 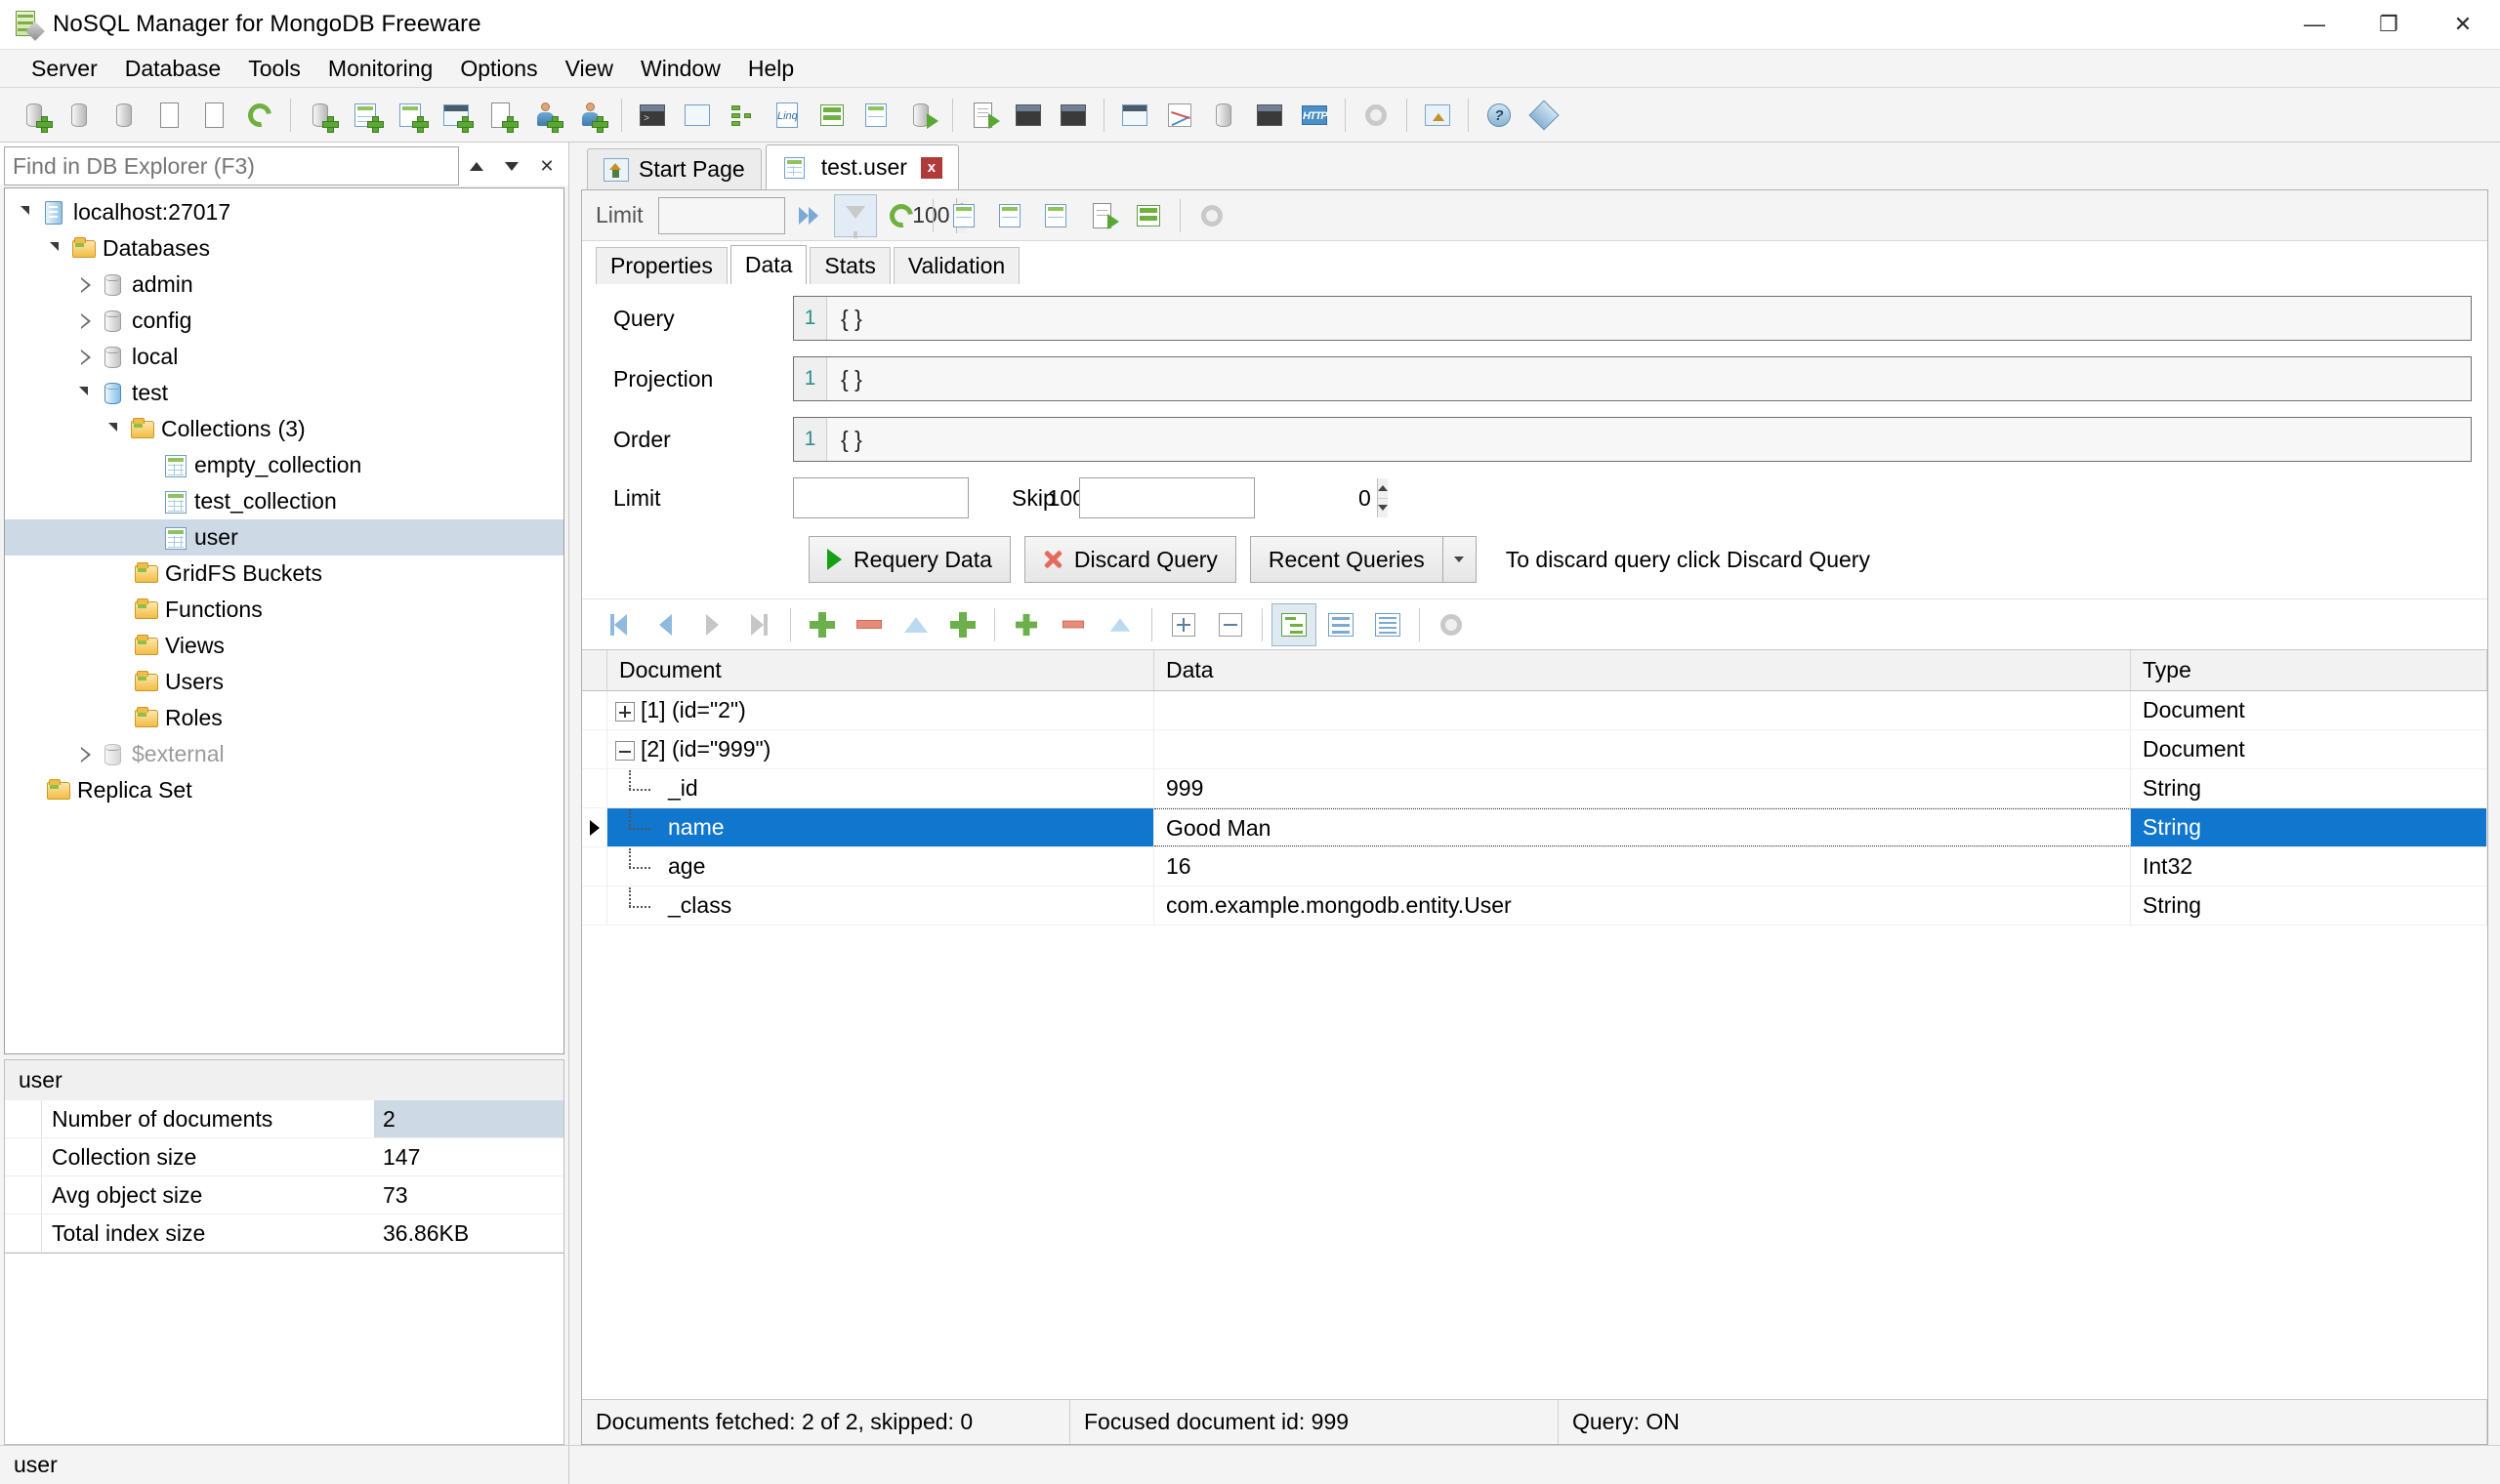 I want to click on tree-item-views: Views, so click(x=284, y=646).